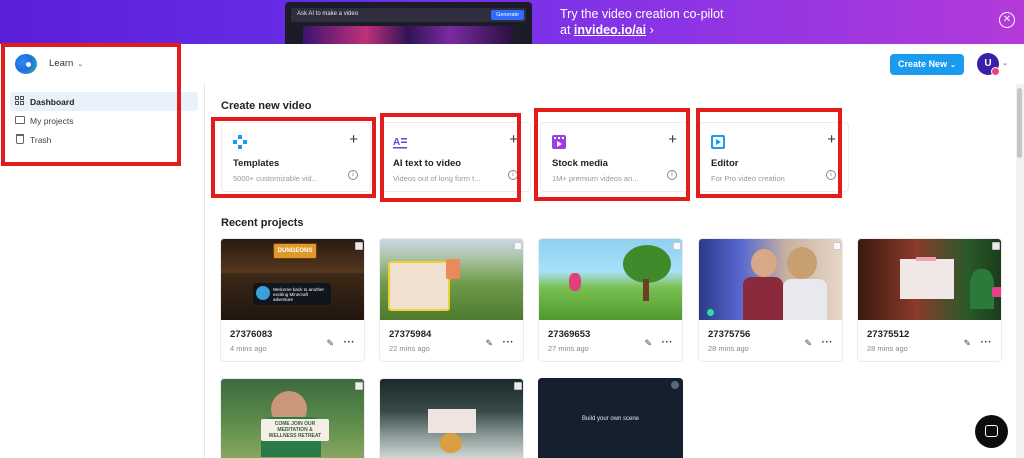 This screenshot has width=1024, height=458. I want to click on templates-icon, so click(240, 142).